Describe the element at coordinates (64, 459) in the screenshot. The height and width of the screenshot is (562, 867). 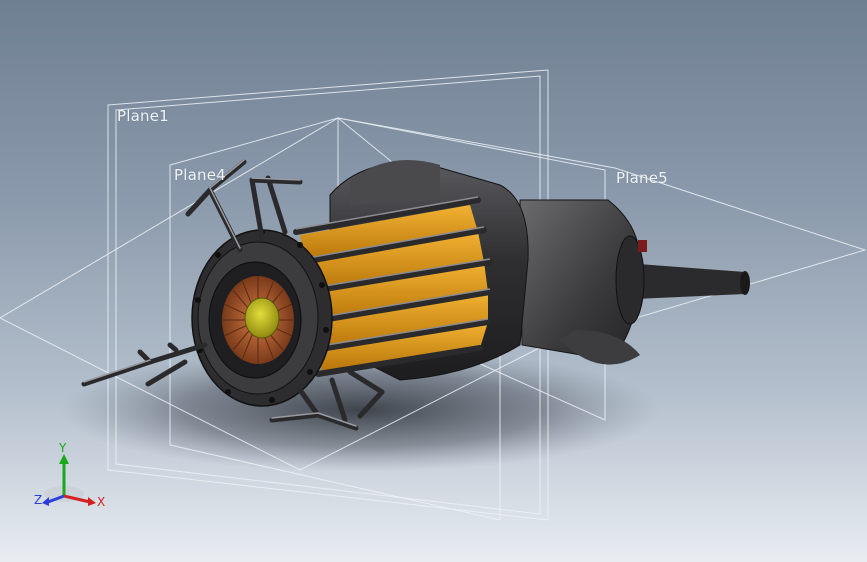
I see `y-axis-arrow` at that location.